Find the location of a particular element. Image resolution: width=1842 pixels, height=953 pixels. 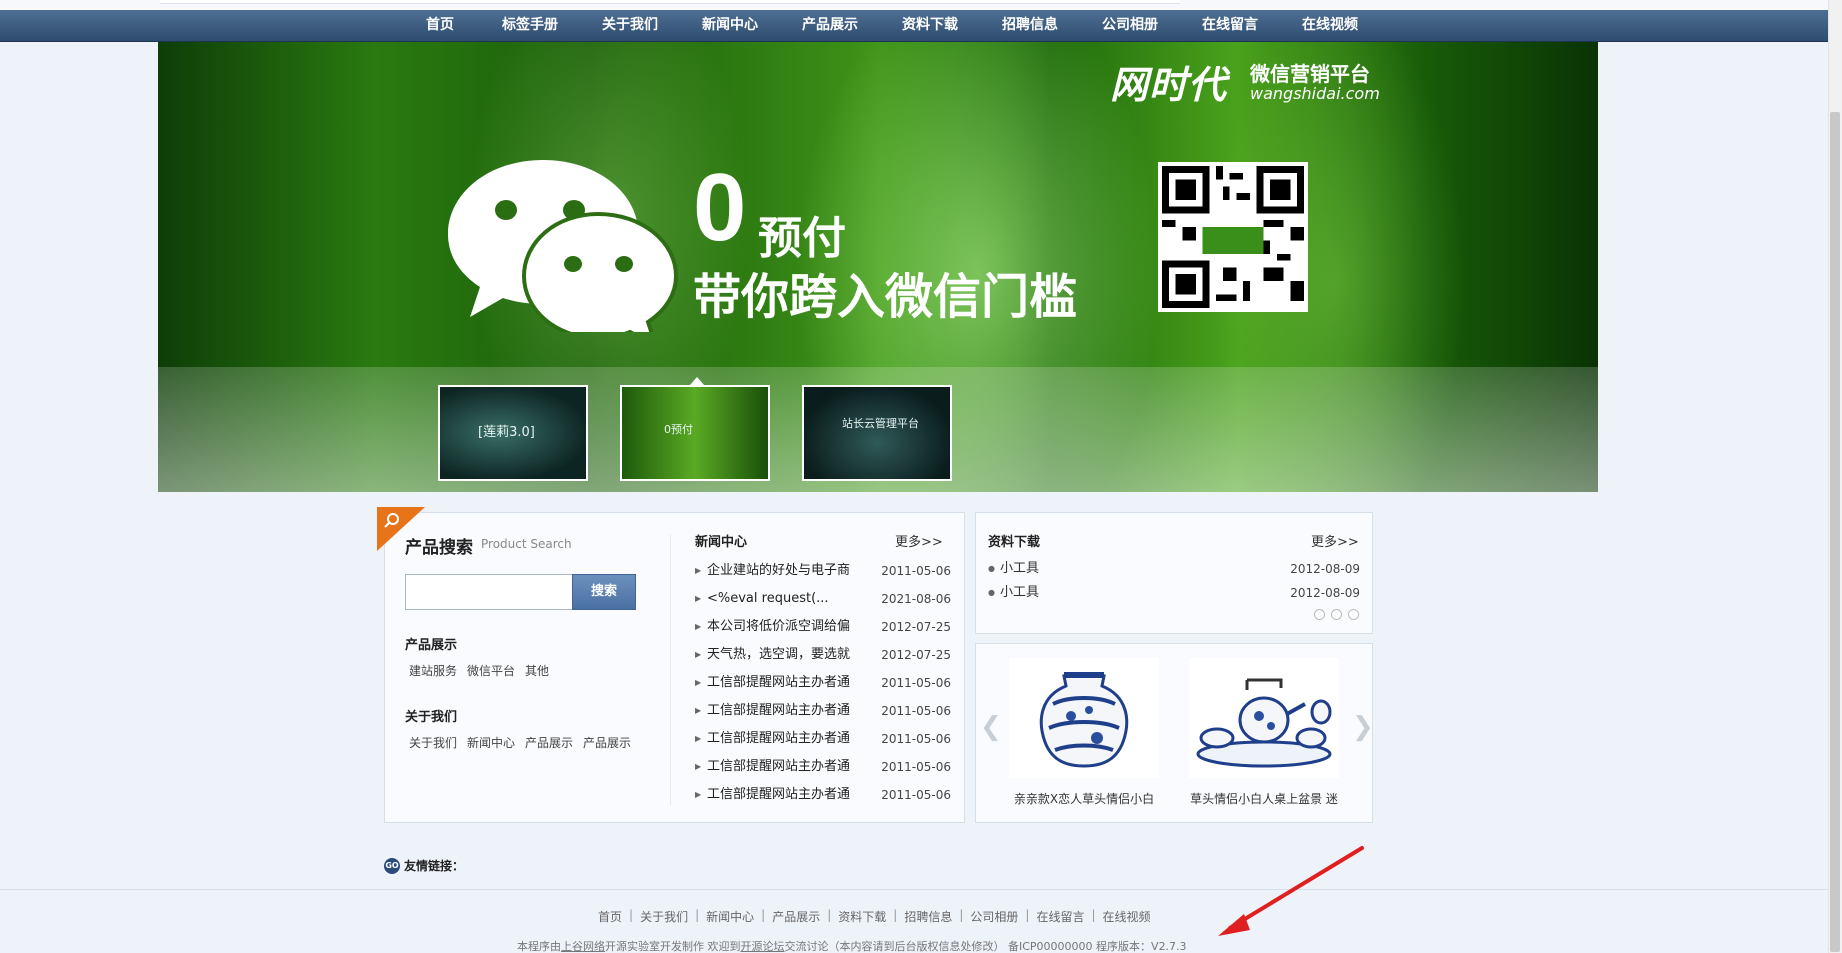

footer-link-message: 在线留言 is located at coordinates (1060, 916).